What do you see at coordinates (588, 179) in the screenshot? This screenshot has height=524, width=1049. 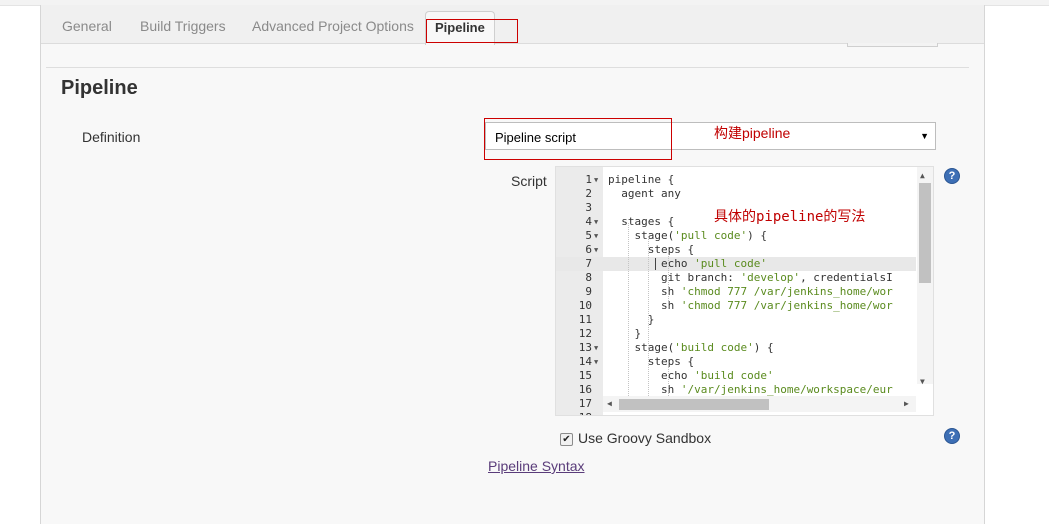 I see `line-number: 1` at bounding box center [588, 179].